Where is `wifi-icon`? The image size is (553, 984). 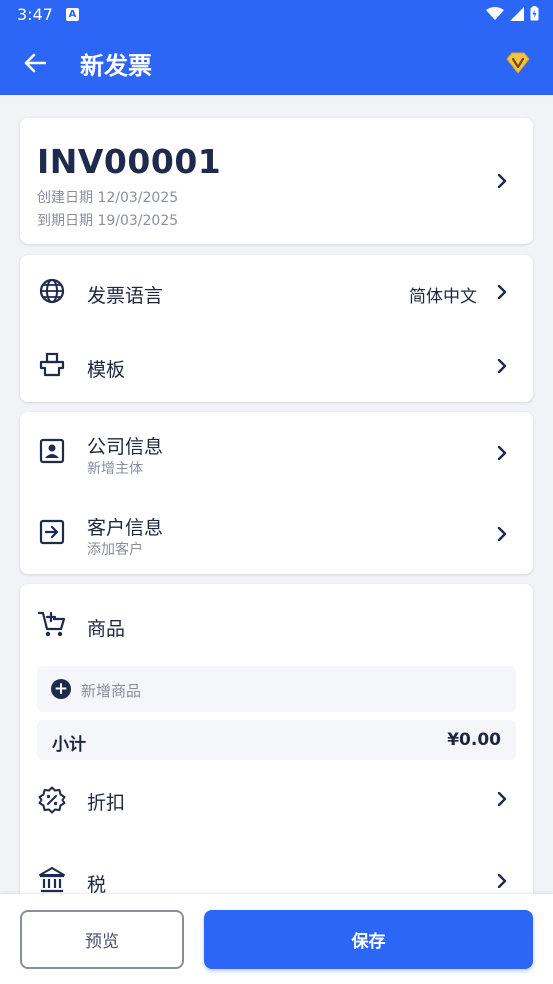
wifi-icon is located at coordinates (495, 13).